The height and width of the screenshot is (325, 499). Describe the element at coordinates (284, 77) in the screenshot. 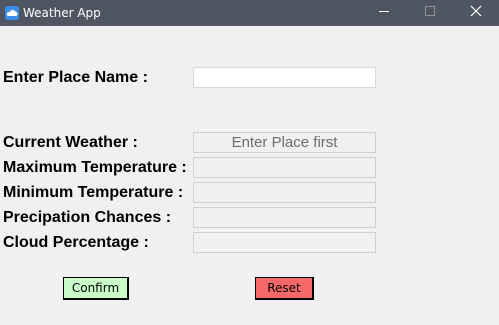

I see `place-name-input` at that location.